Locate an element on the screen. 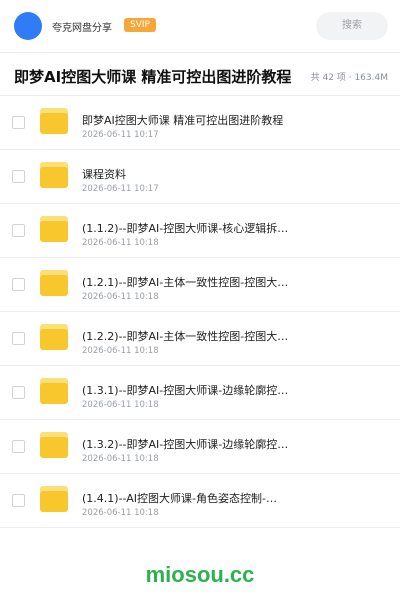 This screenshot has height=600, width=400. search-input: 搜索 is located at coordinates (352, 26).